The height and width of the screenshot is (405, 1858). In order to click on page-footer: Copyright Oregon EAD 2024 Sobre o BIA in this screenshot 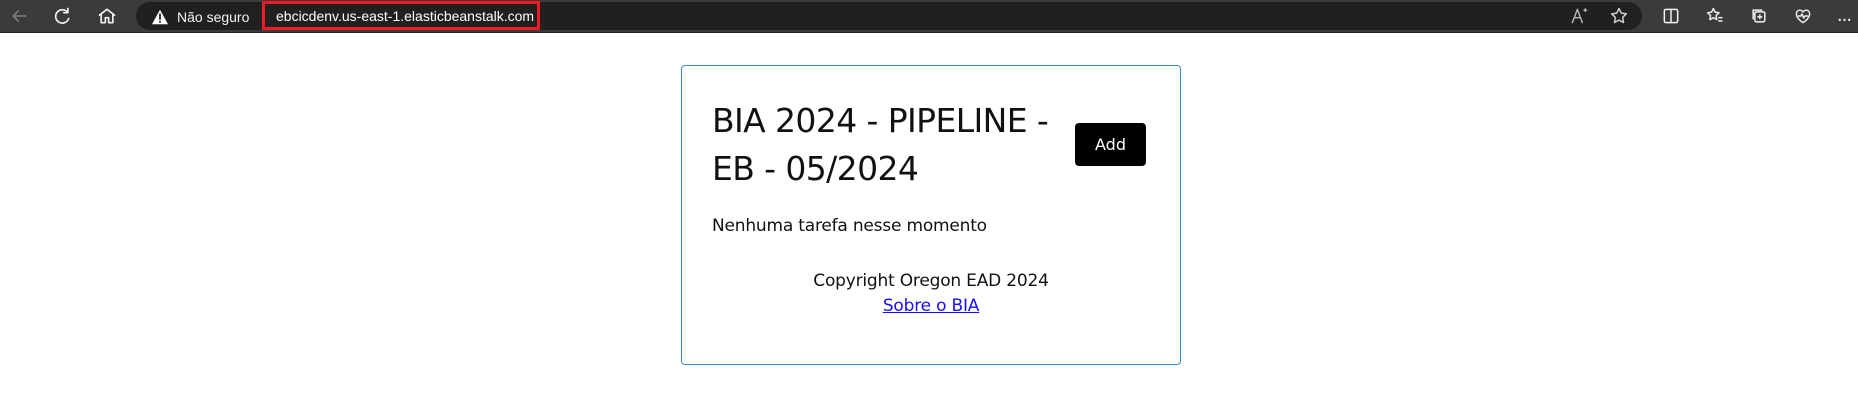, I will do `click(931, 294)`.